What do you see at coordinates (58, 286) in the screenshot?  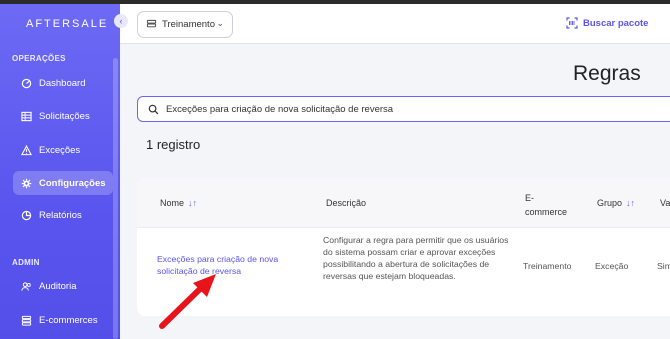 I see `sidebar-item-label: Auditoria` at bounding box center [58, 286].